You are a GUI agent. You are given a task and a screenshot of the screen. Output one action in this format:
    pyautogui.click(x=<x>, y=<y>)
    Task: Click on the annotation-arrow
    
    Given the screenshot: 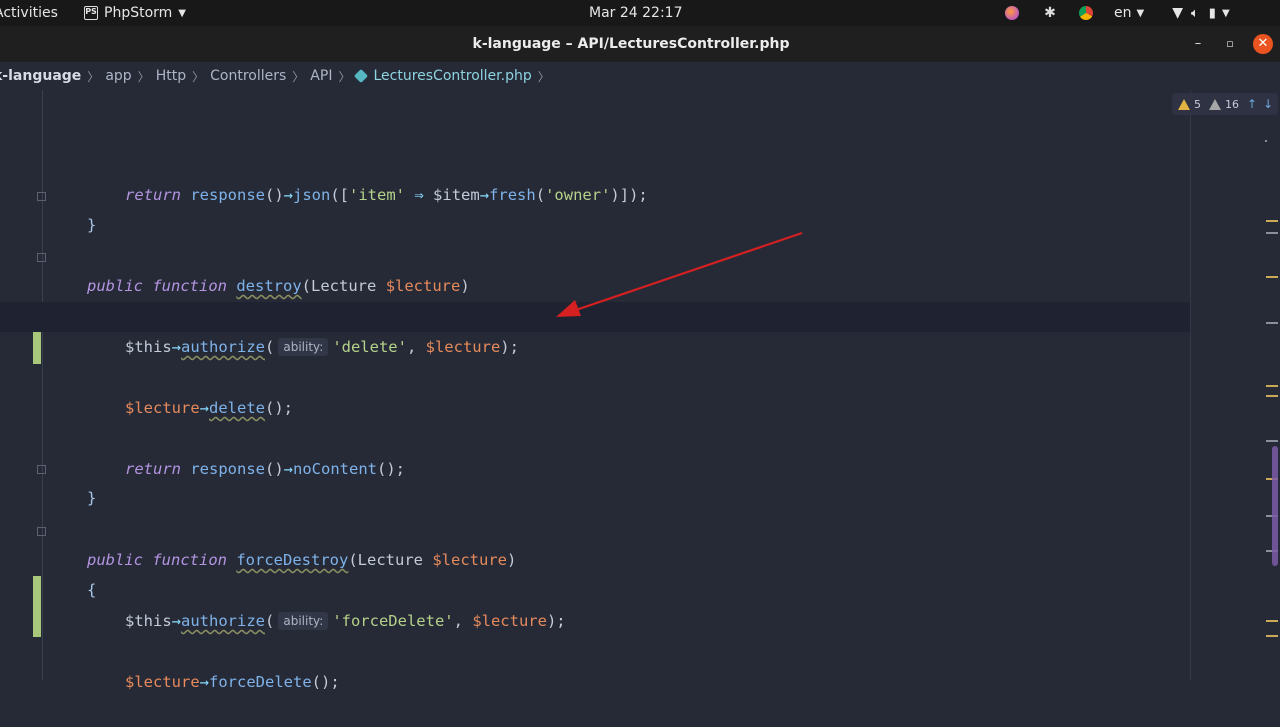 What is the action you would take?
    pyautogui.click(x=679, y=274)
    